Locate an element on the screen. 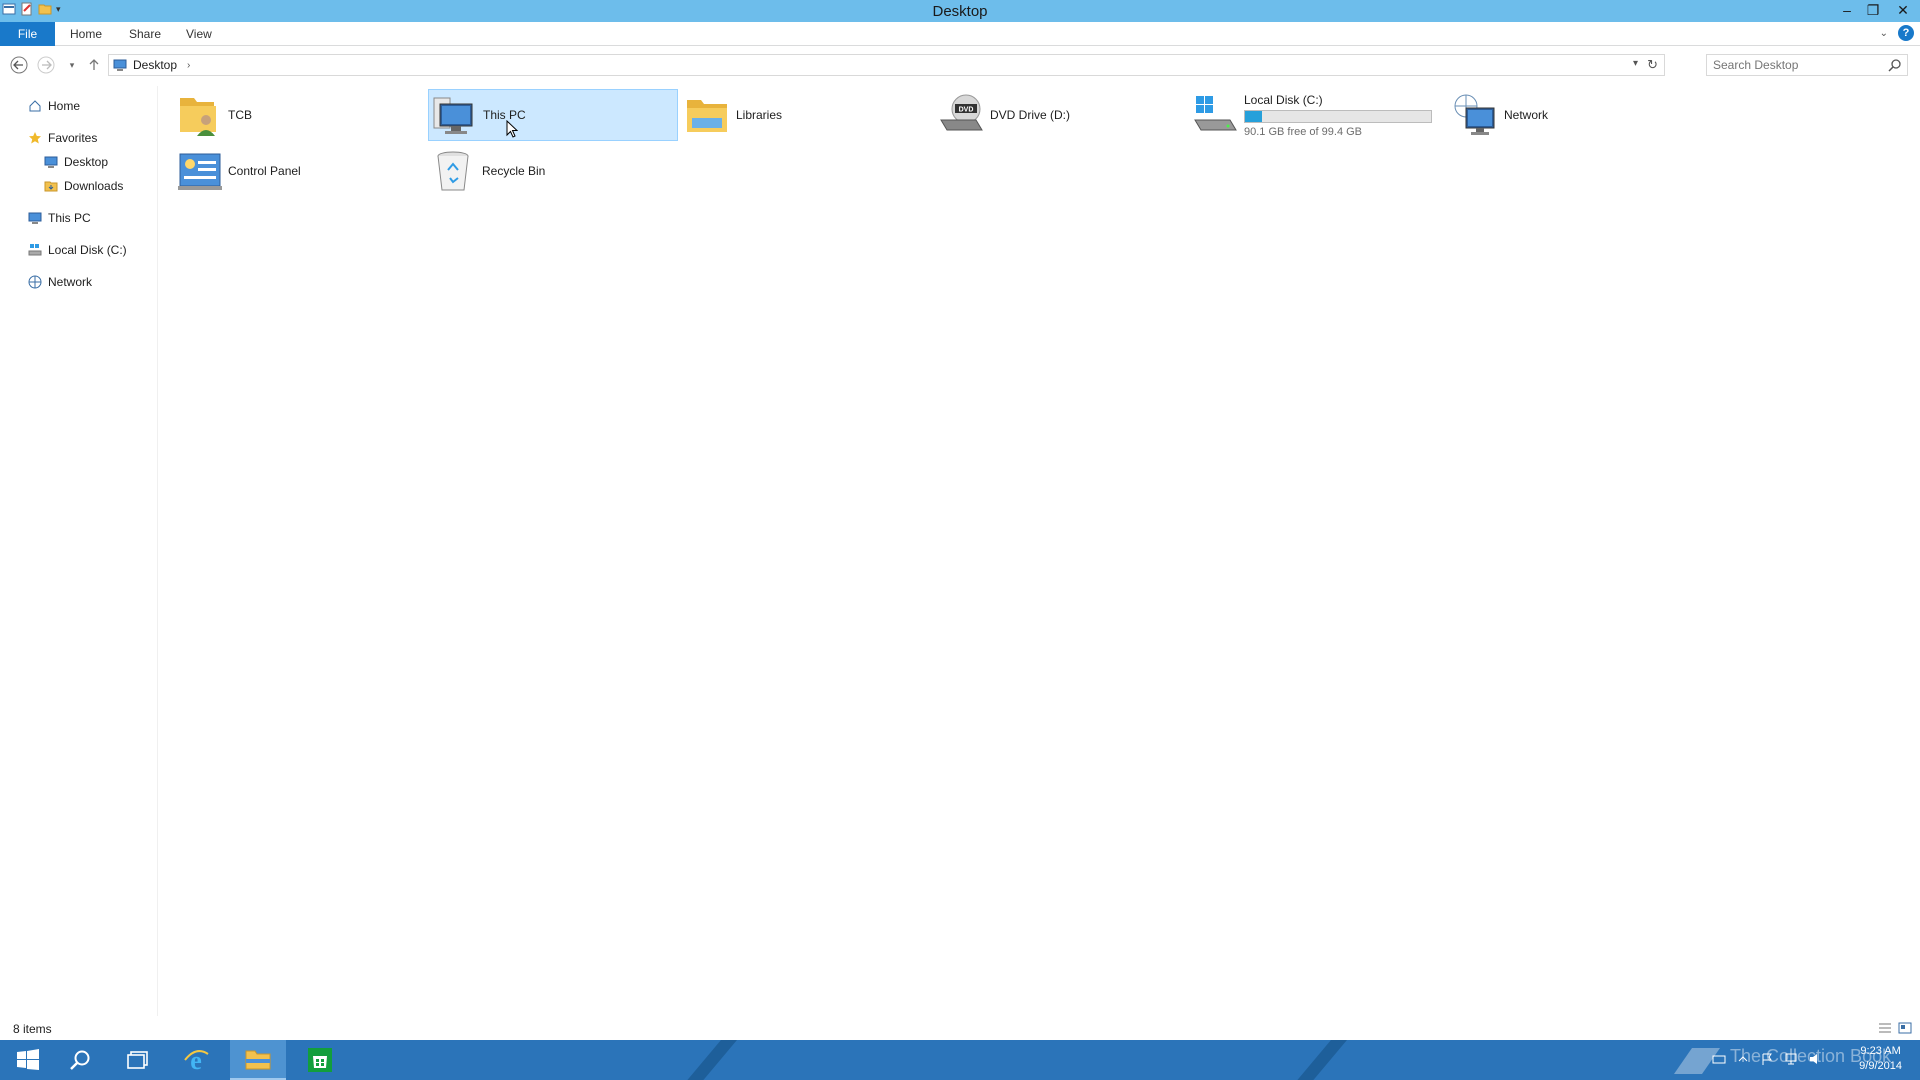 The width and height of the screenshot is (1920, 1080). nav-item-desktop: Desktop is located at coordinates (76, 162).